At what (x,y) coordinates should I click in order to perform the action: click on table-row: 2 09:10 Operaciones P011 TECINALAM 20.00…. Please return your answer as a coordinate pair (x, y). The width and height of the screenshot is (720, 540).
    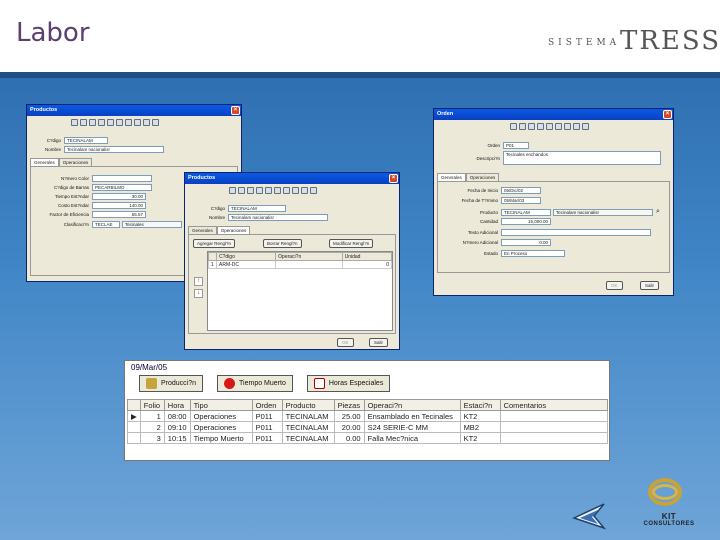
    Looking at the image, I should click on (368, 427).